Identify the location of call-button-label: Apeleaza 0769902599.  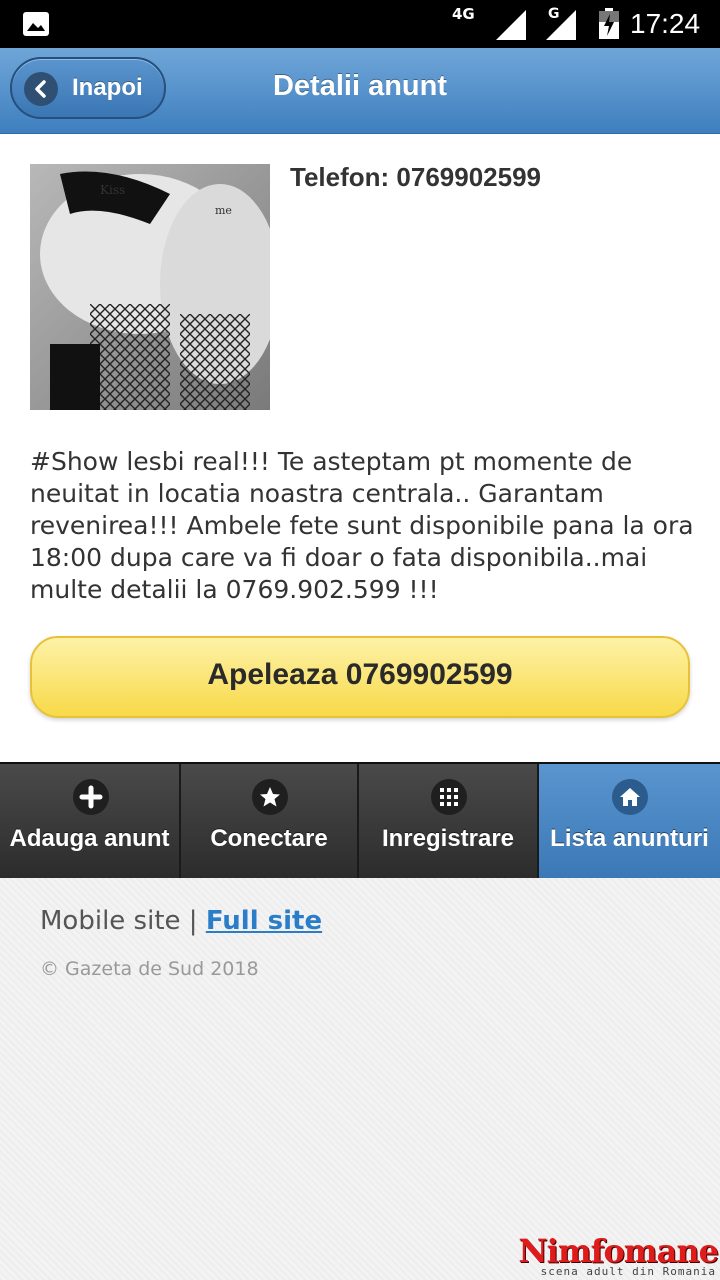
(360, 674).